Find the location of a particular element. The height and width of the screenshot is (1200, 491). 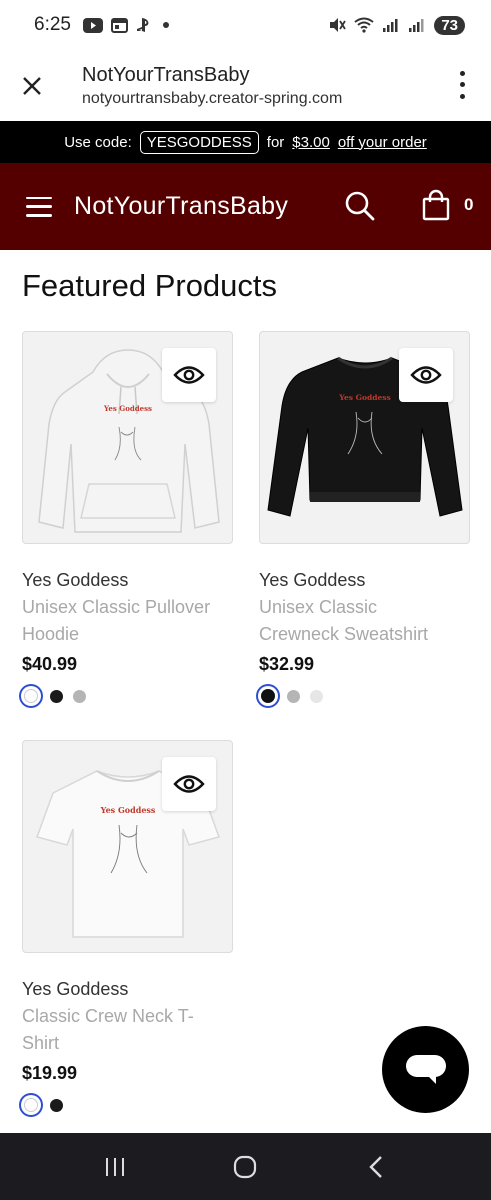

calendar-icon is located at coordinates (119, 25).